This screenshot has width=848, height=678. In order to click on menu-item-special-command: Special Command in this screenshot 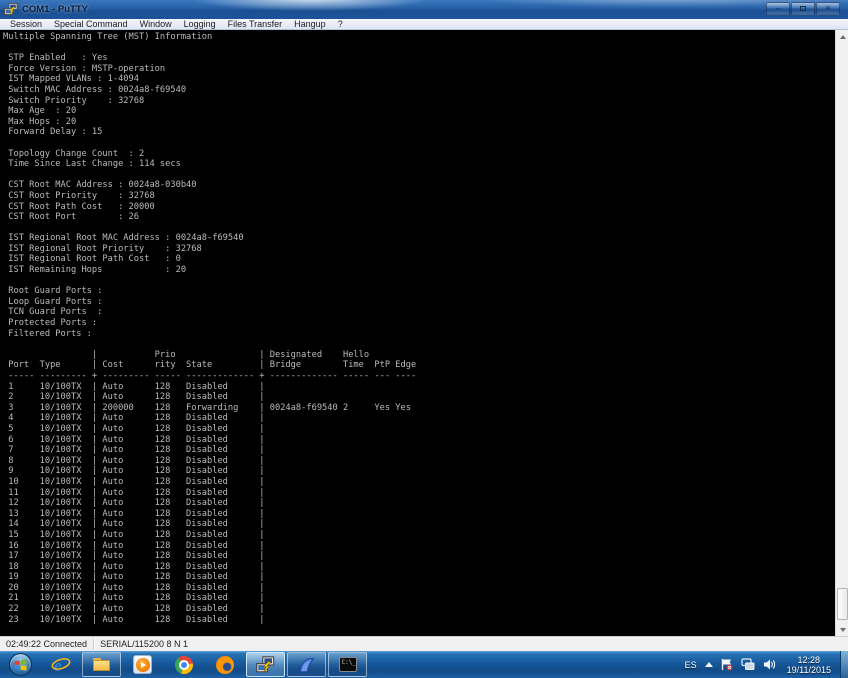, I will do `click(91, 24)`.